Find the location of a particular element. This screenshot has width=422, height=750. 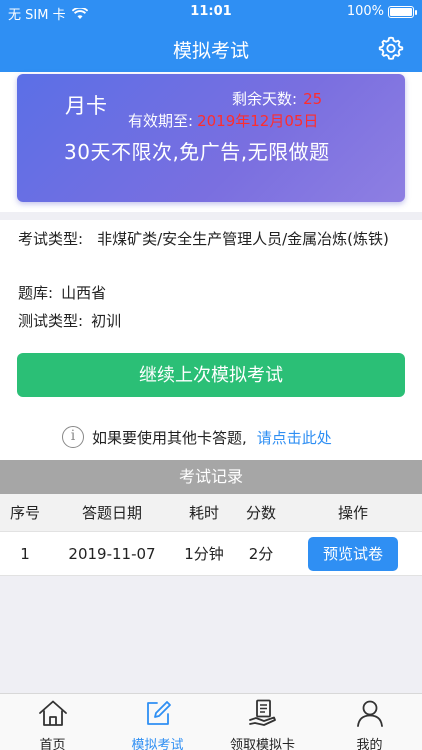

test-type-value: 初训 is located at coordinates (106, 321).